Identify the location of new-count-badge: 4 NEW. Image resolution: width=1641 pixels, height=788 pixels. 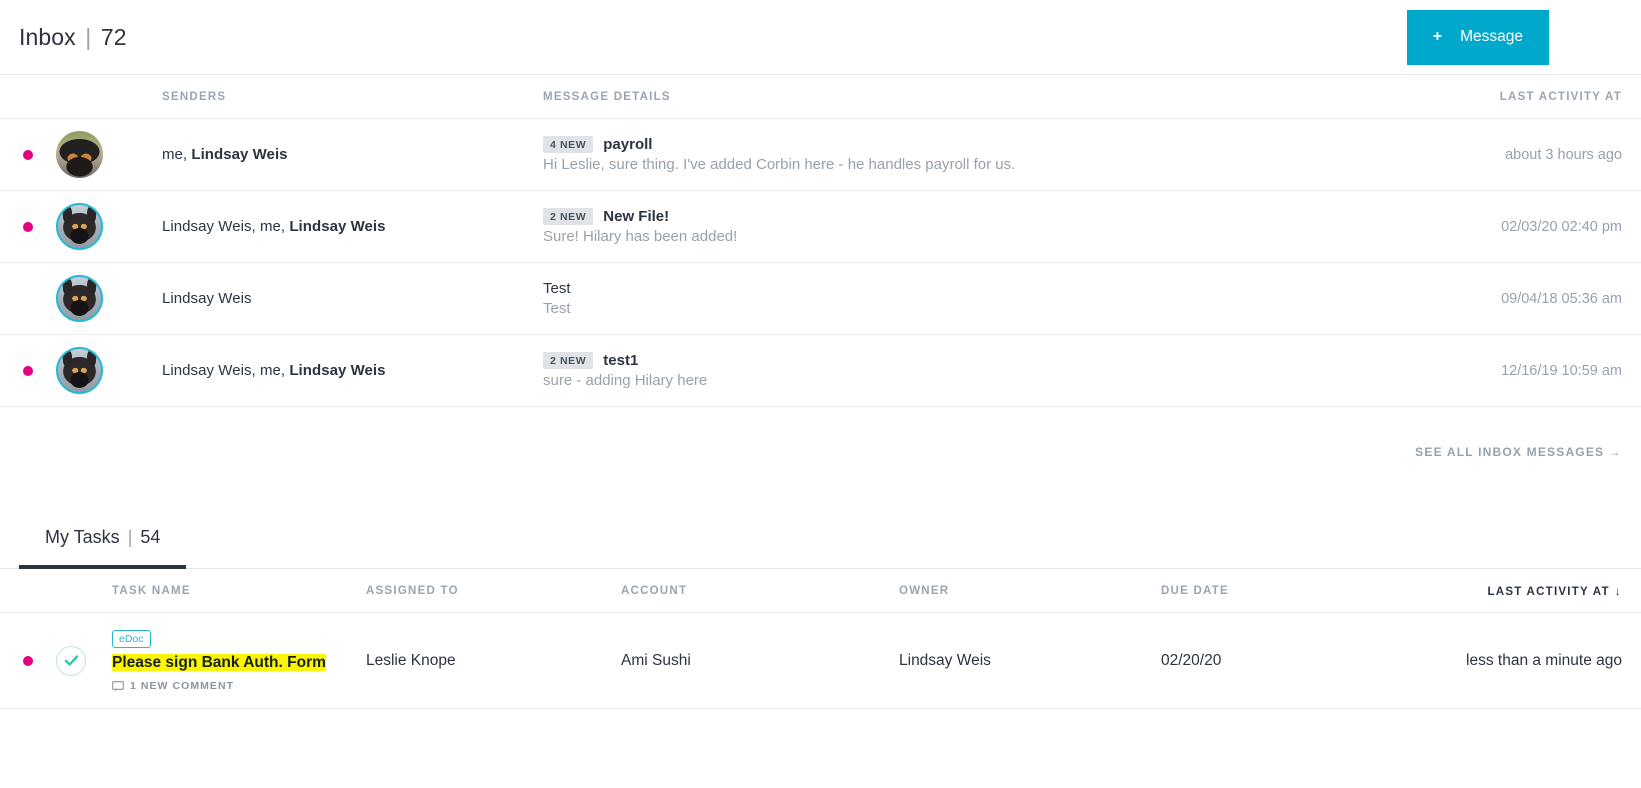
(568, 144).